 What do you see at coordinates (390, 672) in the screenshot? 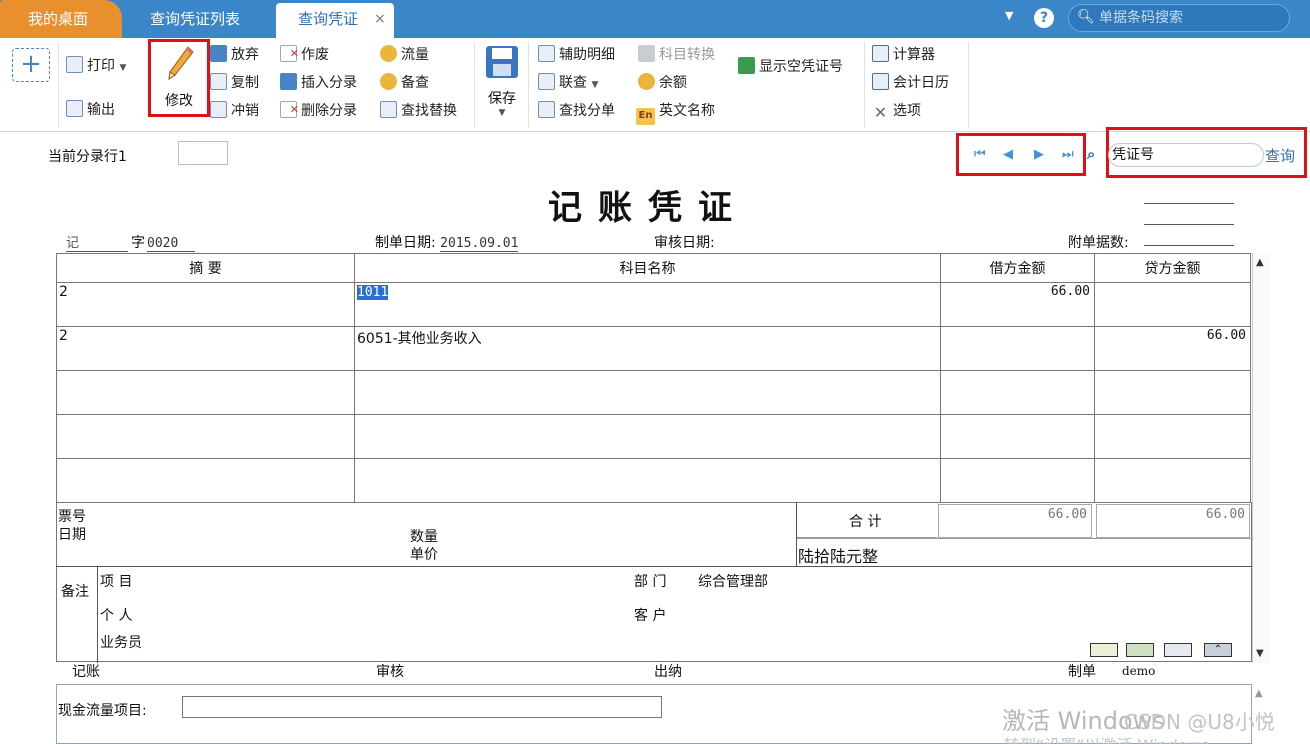
I see `auditor-label: 审核` at bounding box center [390, 672].